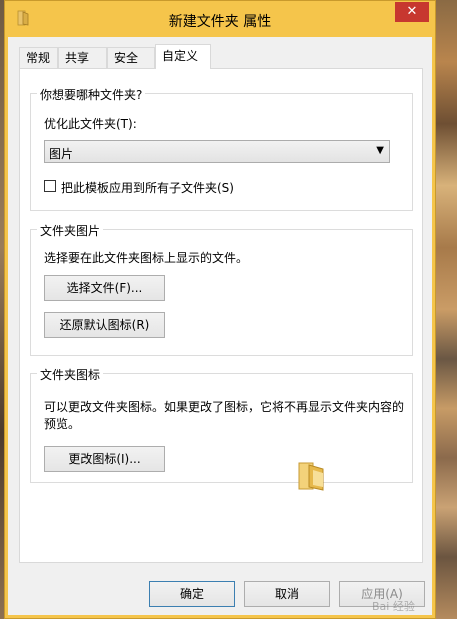  I want to click on close-button: ✕, so click(412, 12).